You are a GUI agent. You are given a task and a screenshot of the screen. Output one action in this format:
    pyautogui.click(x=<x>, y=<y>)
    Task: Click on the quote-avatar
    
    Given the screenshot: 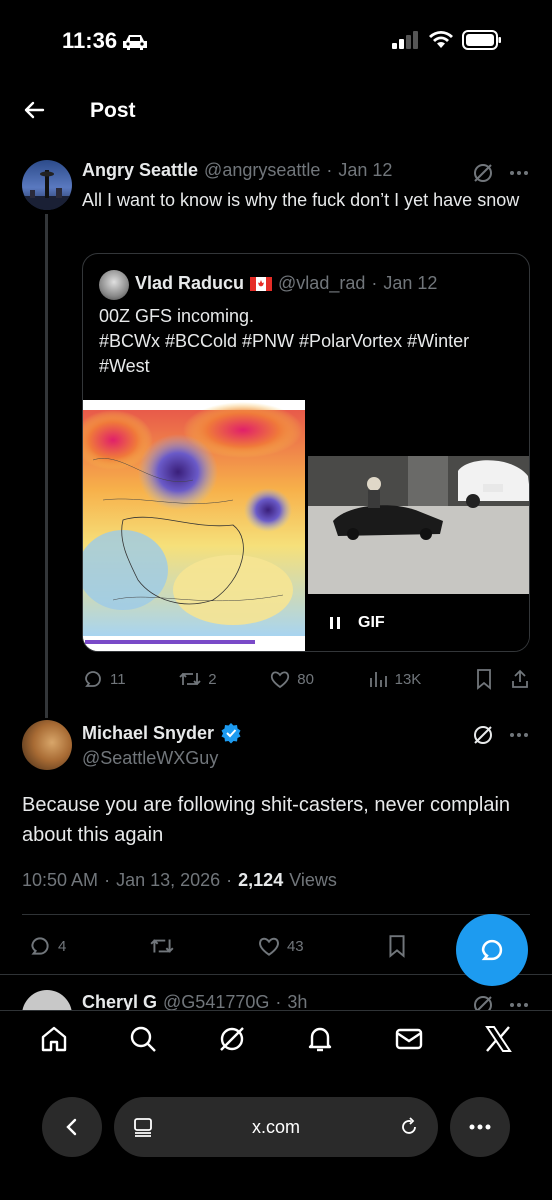 What is the action you would take?
    pyautogui.click(x=114, y=285)
    